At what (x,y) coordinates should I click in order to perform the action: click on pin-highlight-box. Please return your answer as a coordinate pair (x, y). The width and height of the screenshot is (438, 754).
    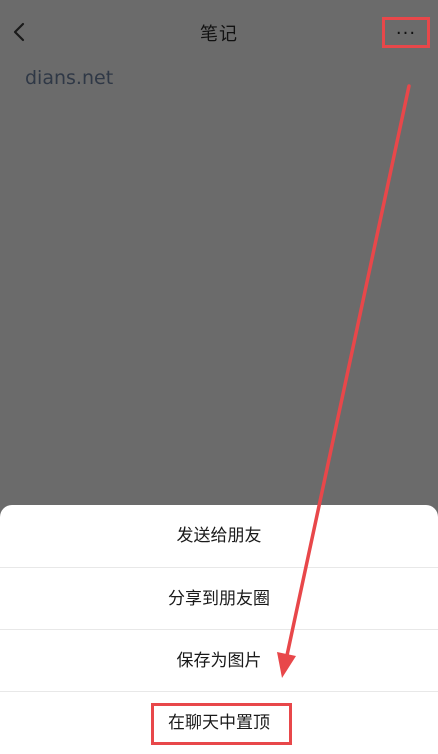
    Looking at the image, I should click on (221, 724).